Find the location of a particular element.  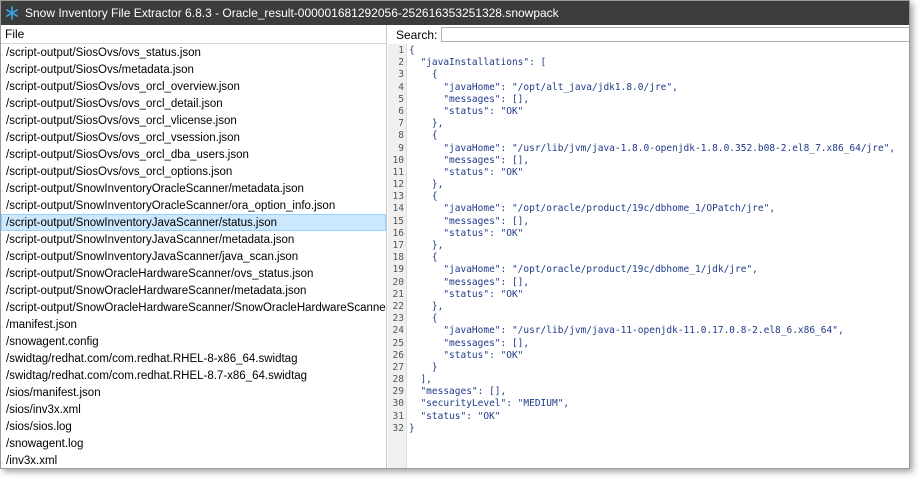

line-number: 24 is located at coordinates (398, 331).